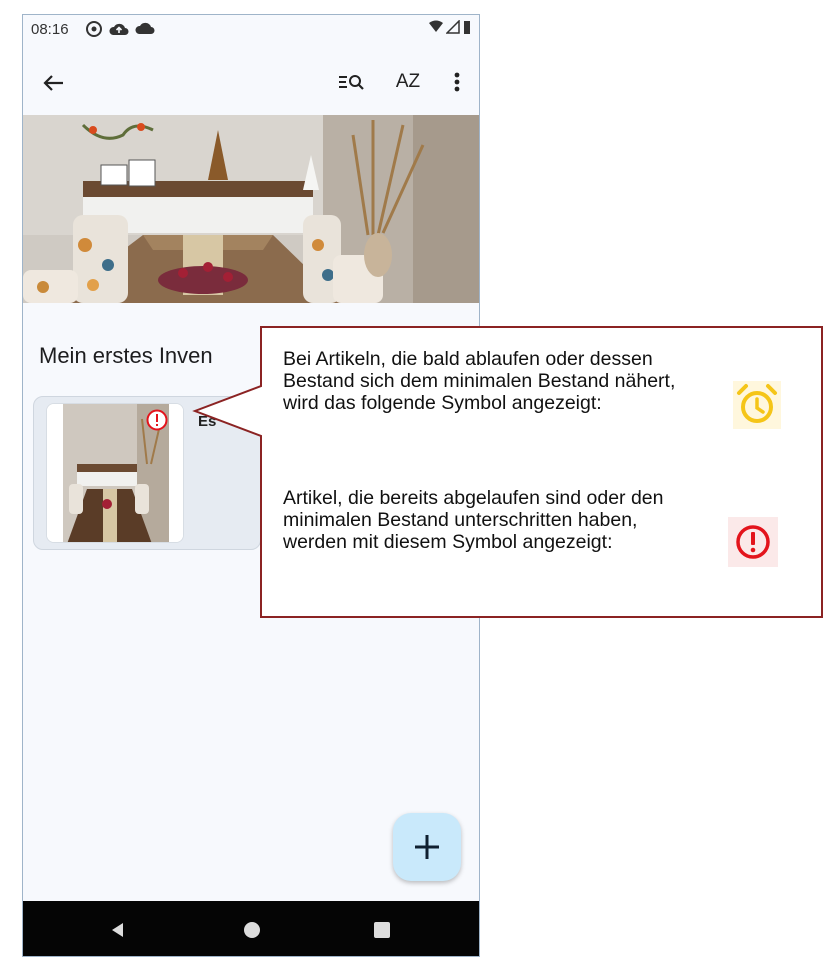 The width and height of the screenshot is (825, 959). What do you see at coordinates (457, 82) in the screenshot?
I see `more-vert-icon` at bounding box center [457, 82].